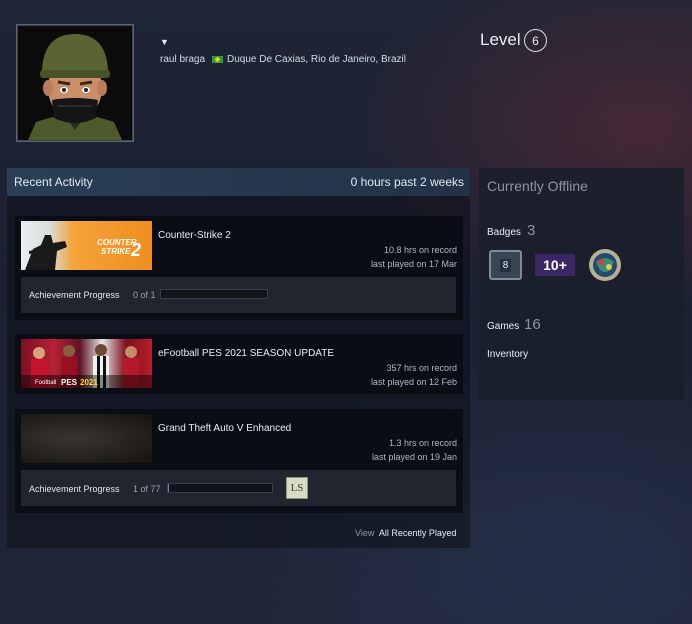  What do you see at coordinates (418, 533) in the screenshot?
I see `view-all-link: All Recently Played` at bounding box center [418, 533].